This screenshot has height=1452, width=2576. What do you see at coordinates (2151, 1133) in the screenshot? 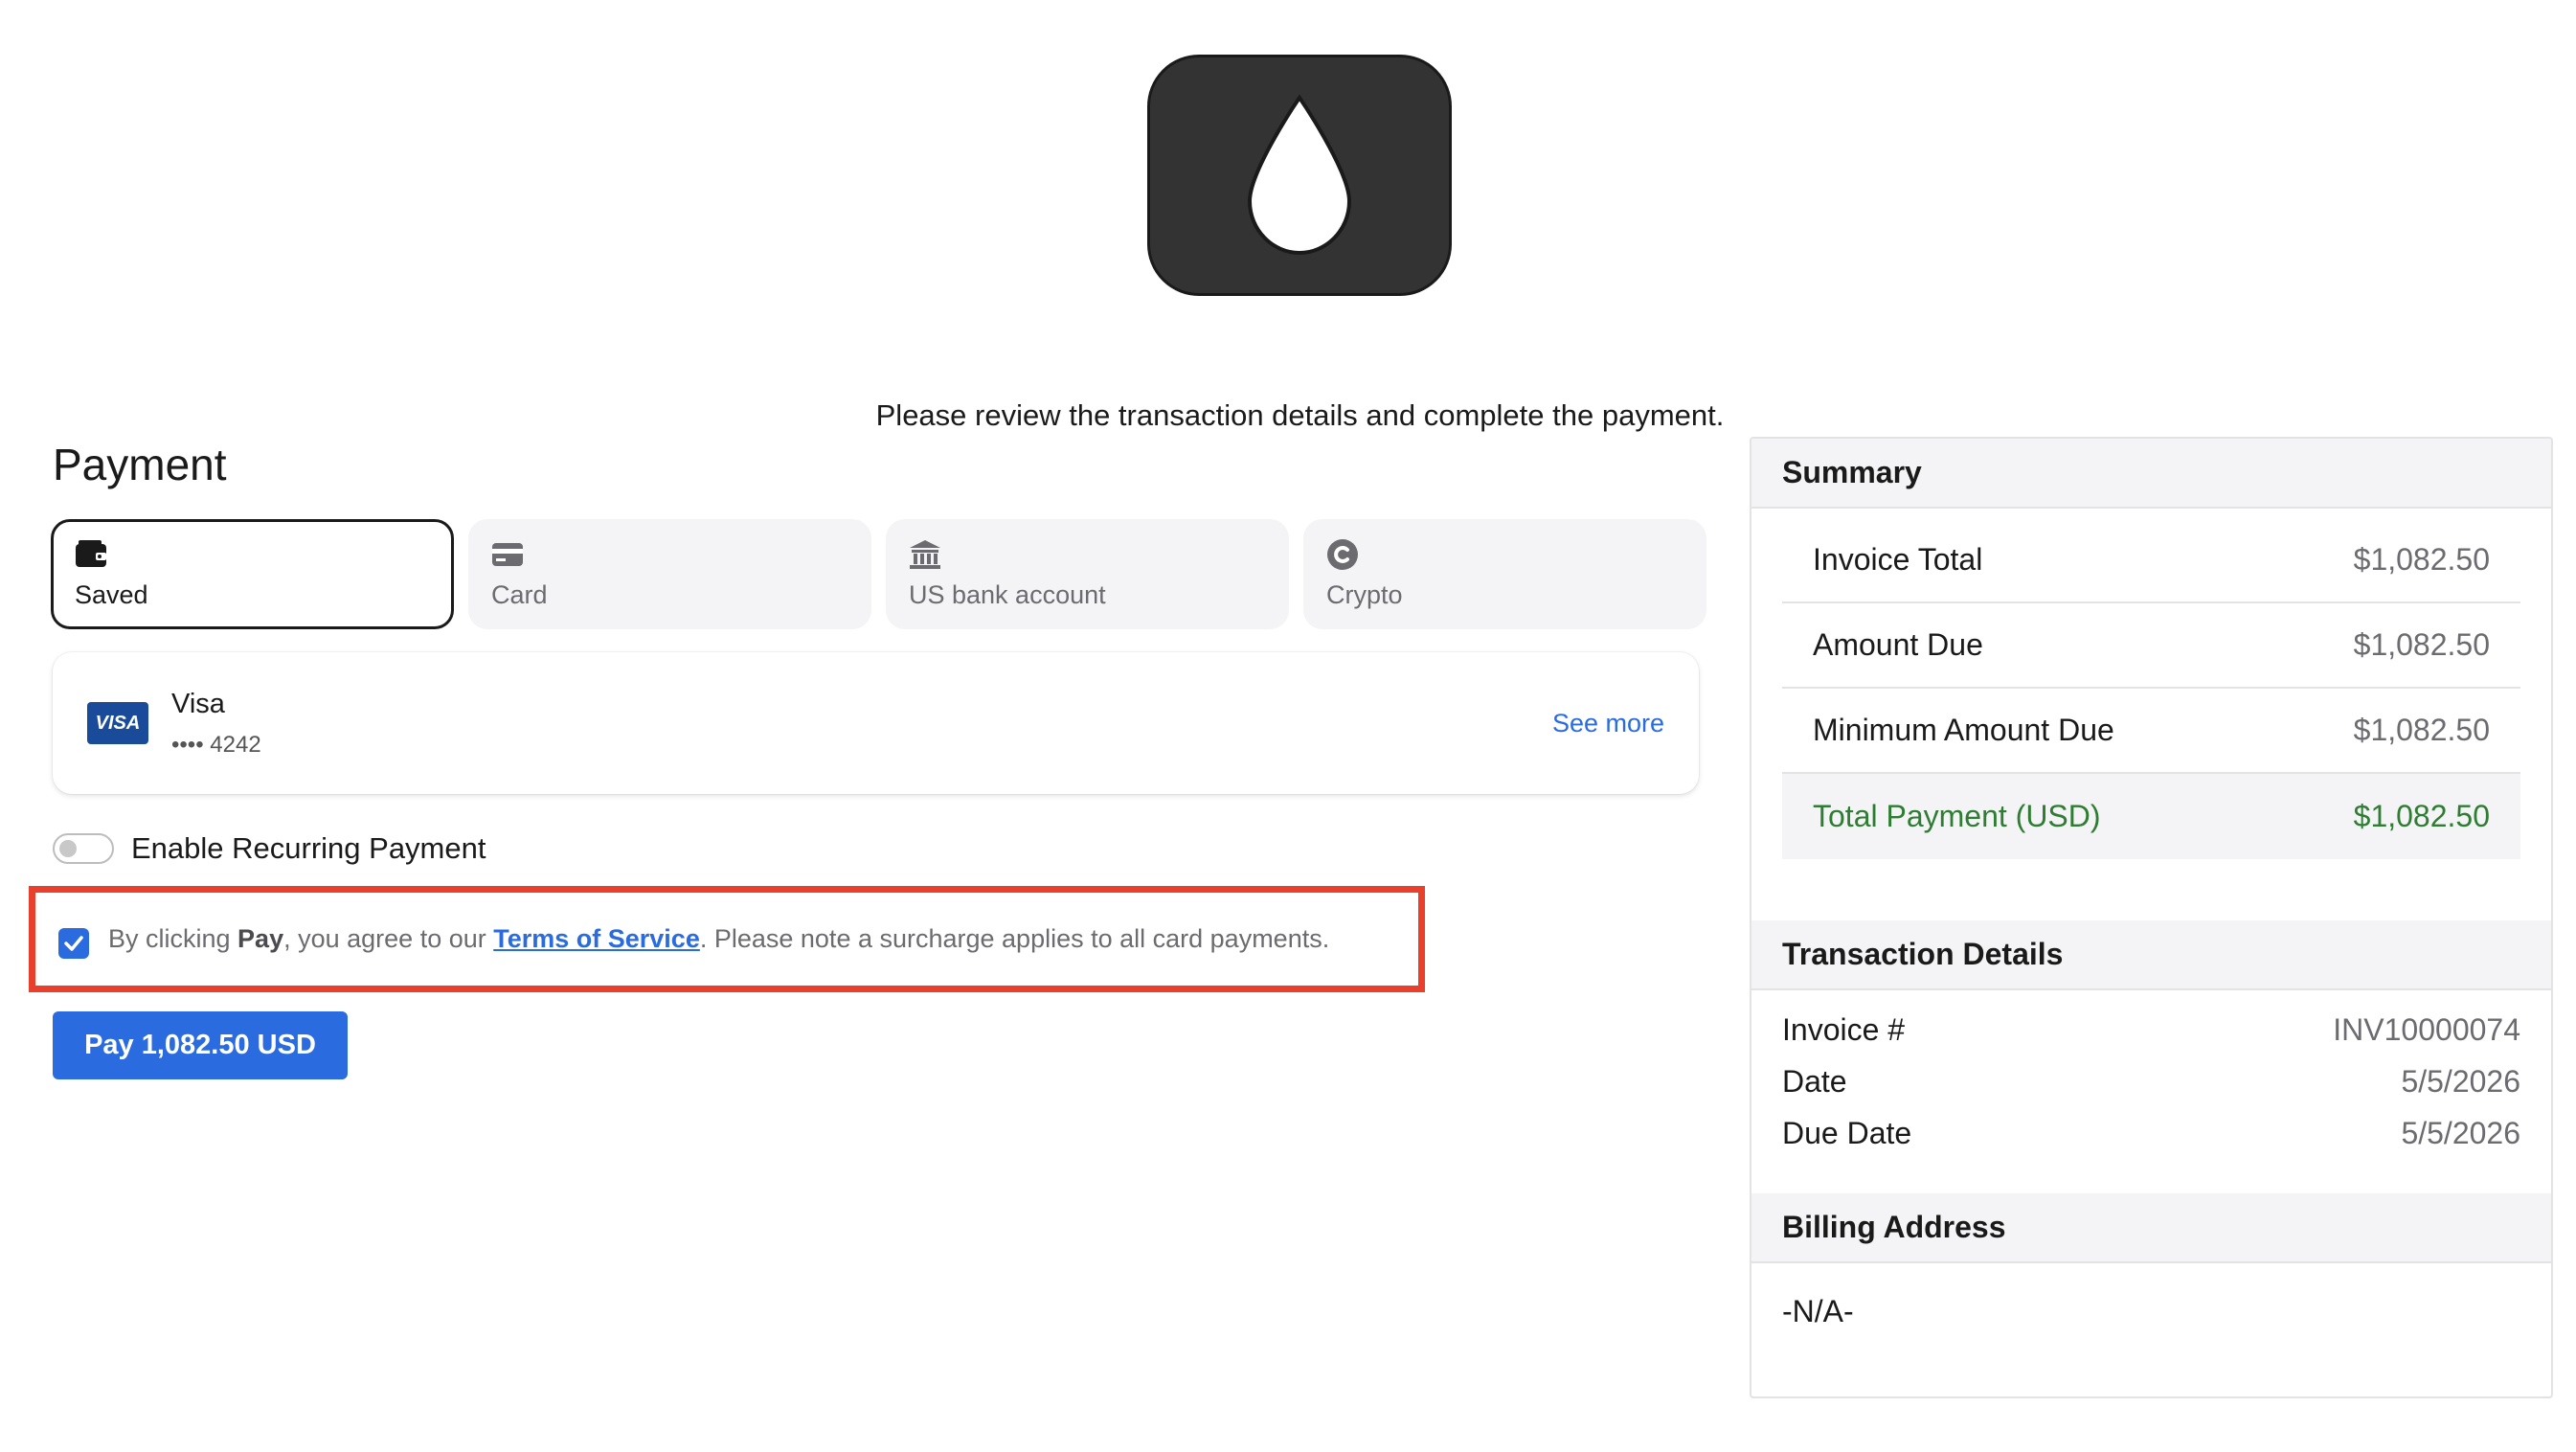
I see `transaction-row: Due Date 5/5/2026` at bounding box center [2151, 1133].